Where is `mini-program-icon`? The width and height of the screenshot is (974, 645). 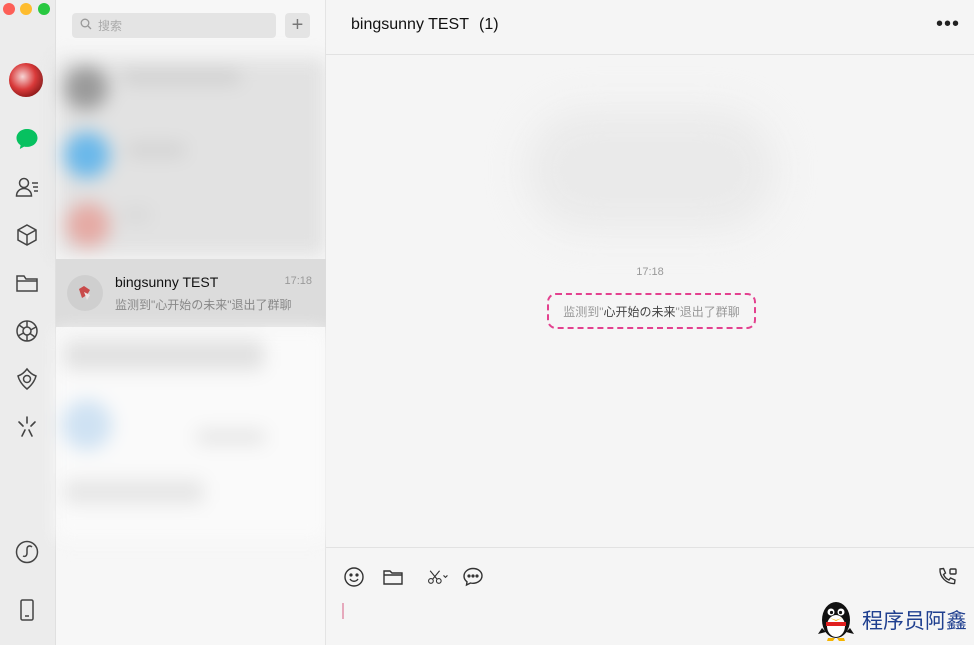 mini-program-icon is located at coordinates (27, 552).